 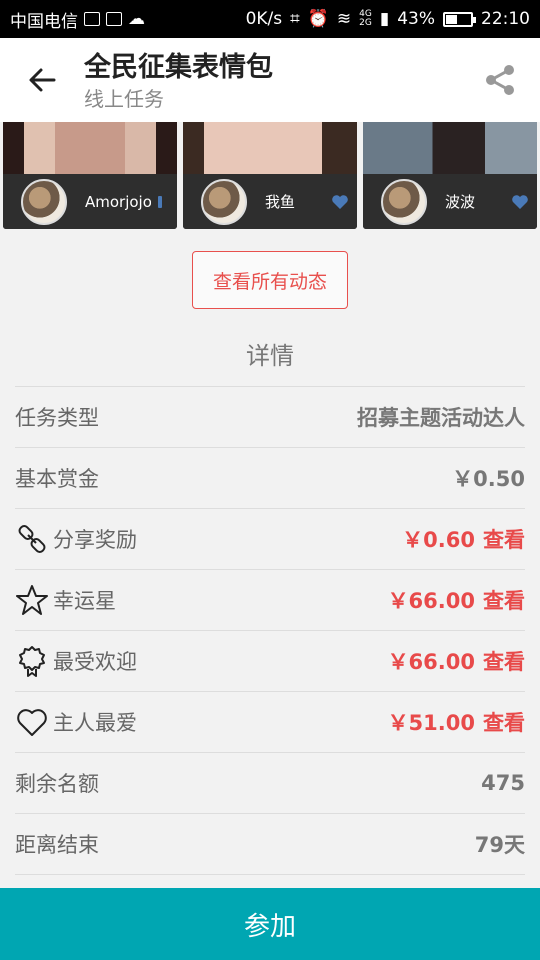 I want to click on alarm-icon: ⏰, so click(x=318, y=19).